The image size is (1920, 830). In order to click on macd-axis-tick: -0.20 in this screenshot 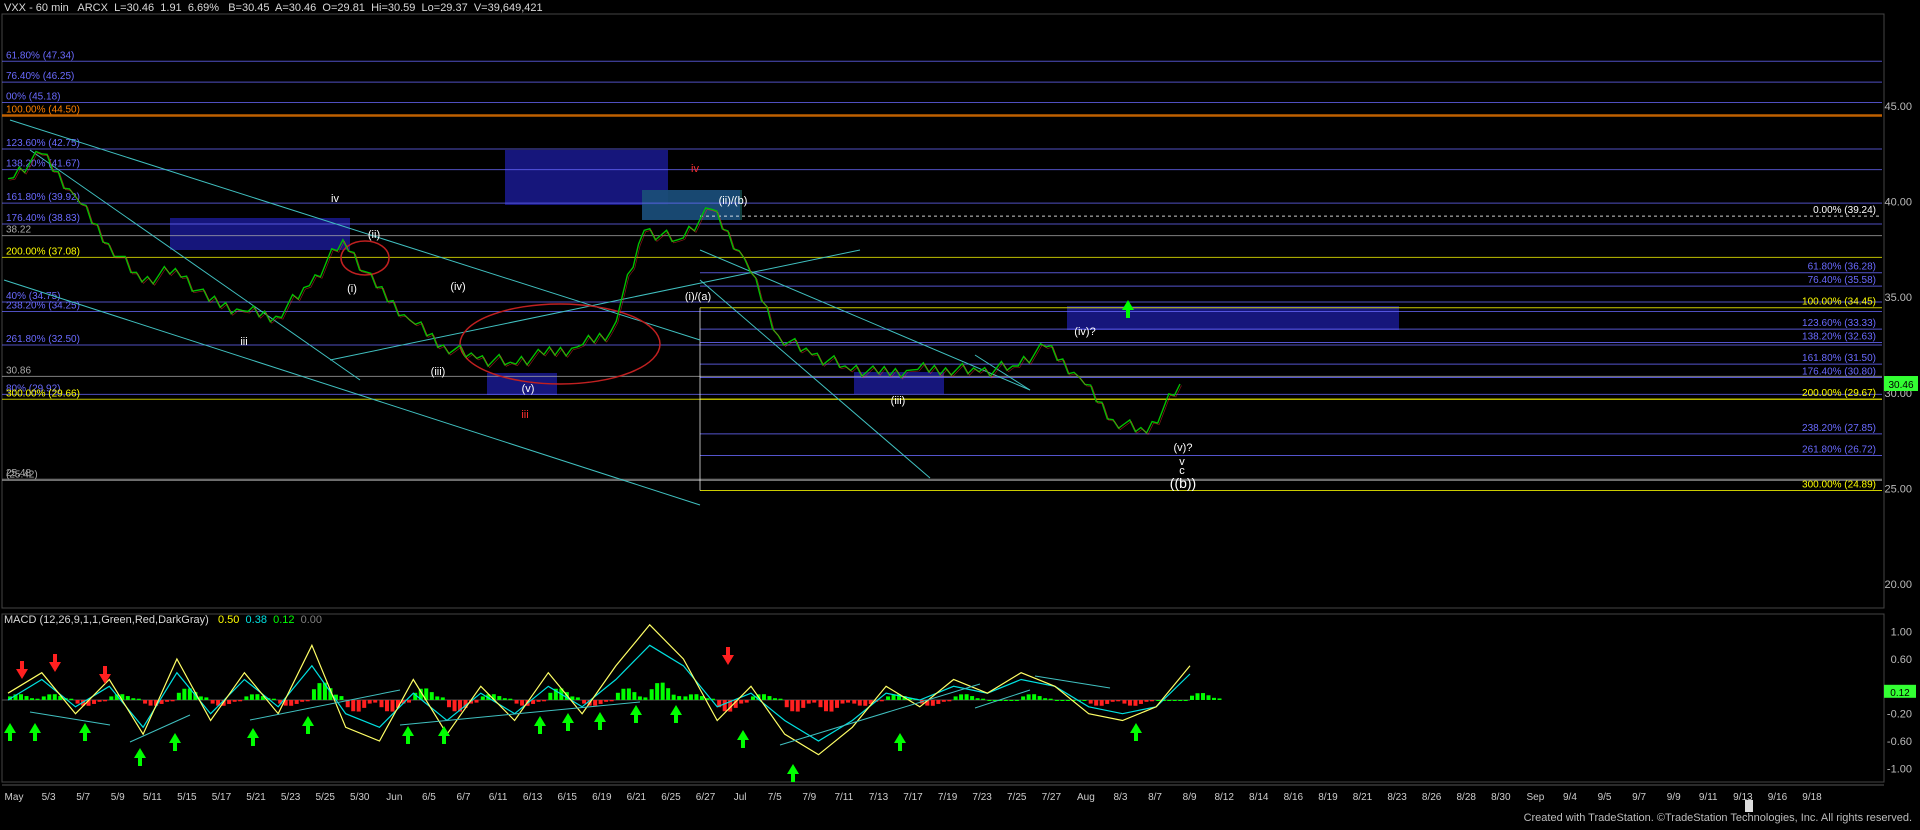, I will do `click(1899, 715)`.